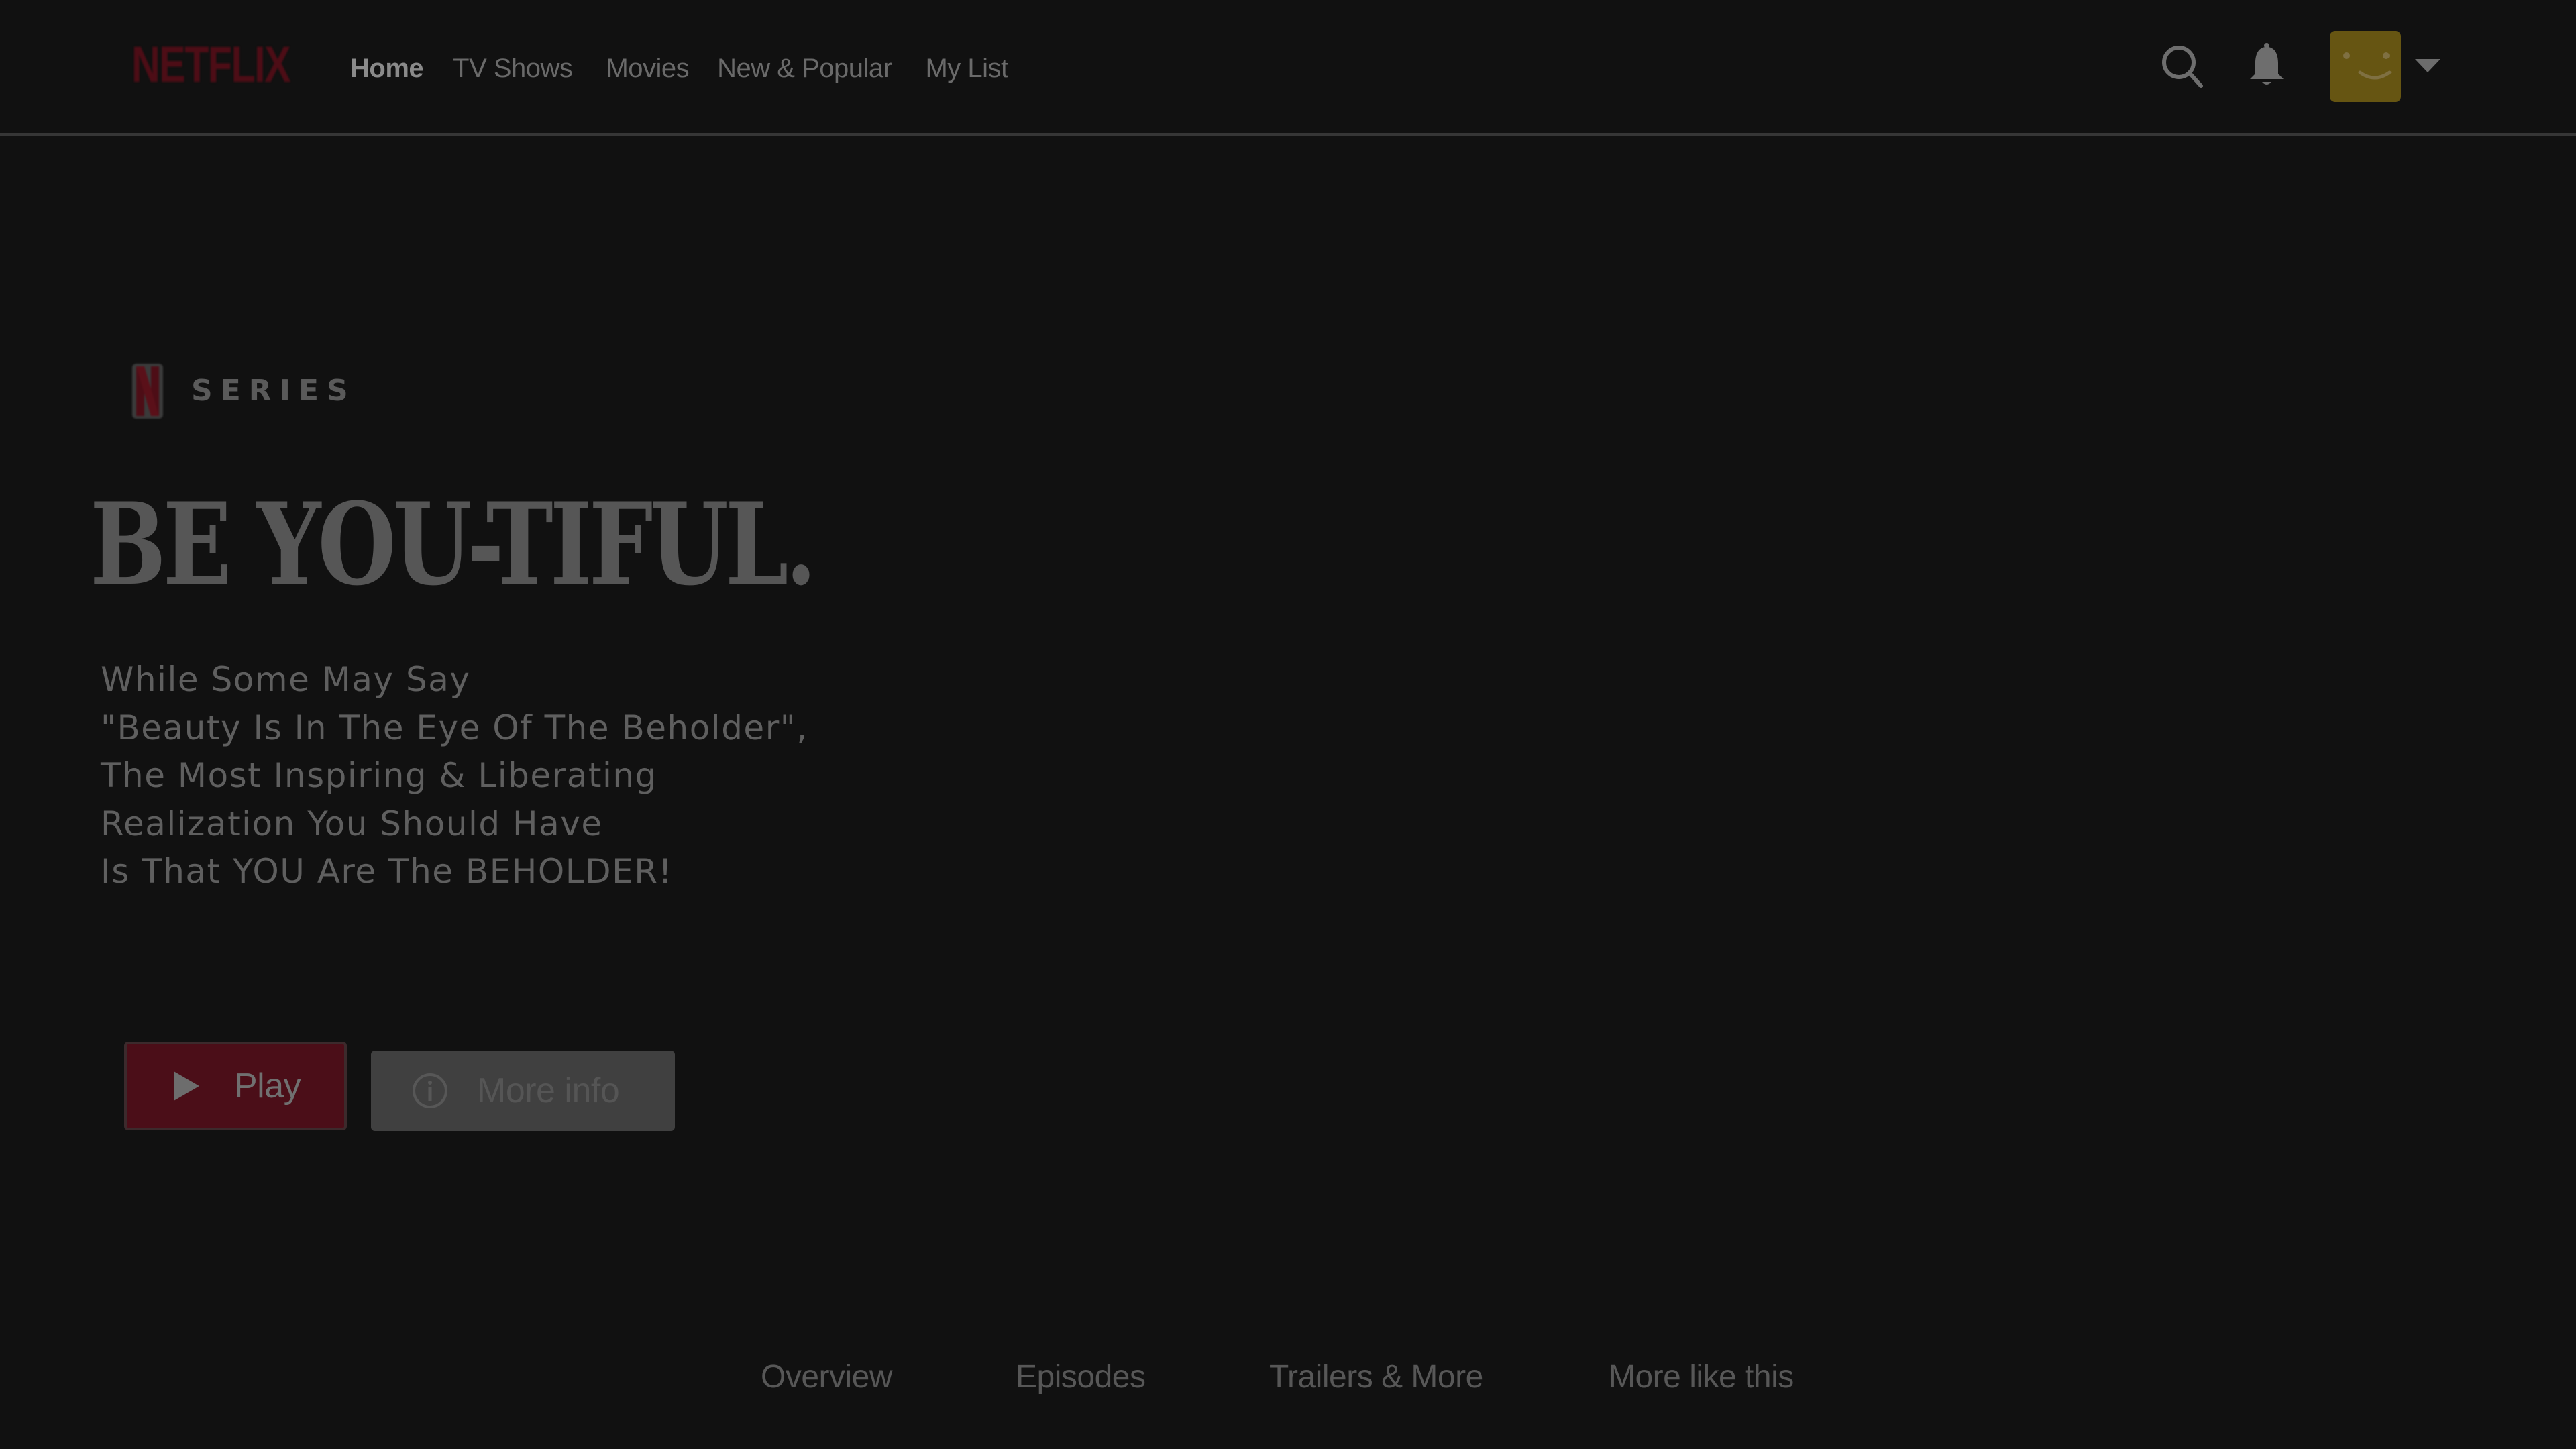 This screenshot has width=2576, height=1449. What do you see at coordinates (211, 65) in the screenshot?
I see `netflix-logo: NETFLIX` at bounding box center [211, 65].